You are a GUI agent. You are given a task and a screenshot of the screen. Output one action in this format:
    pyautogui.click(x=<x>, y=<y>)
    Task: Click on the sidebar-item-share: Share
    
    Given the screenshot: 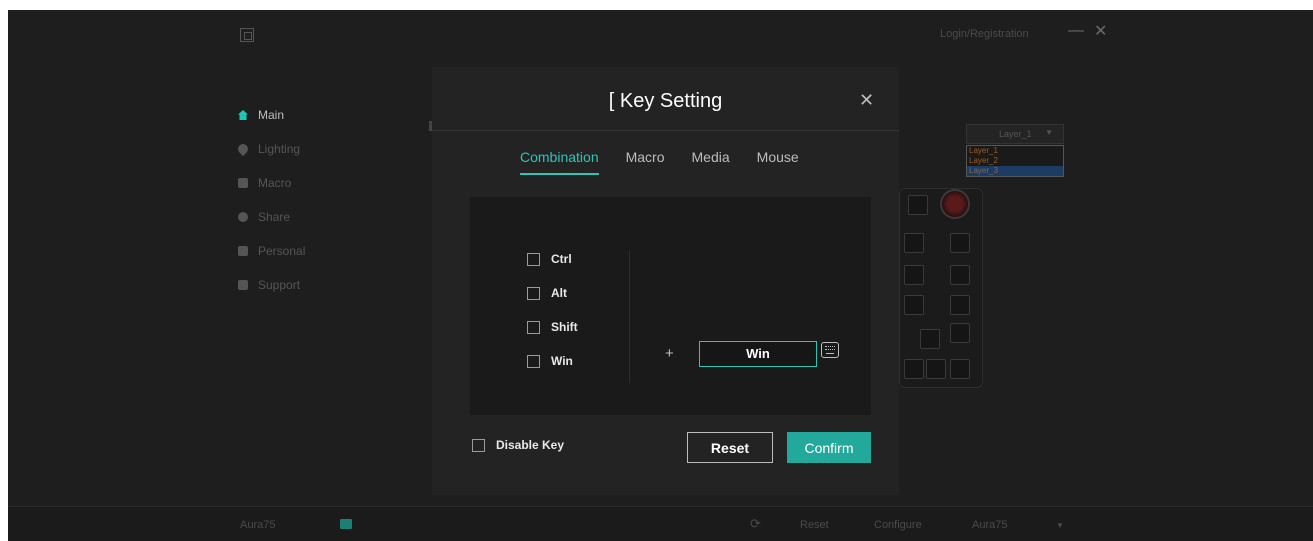 What is the action you would take?
    pyautogui.click(x=271, y=217)
    